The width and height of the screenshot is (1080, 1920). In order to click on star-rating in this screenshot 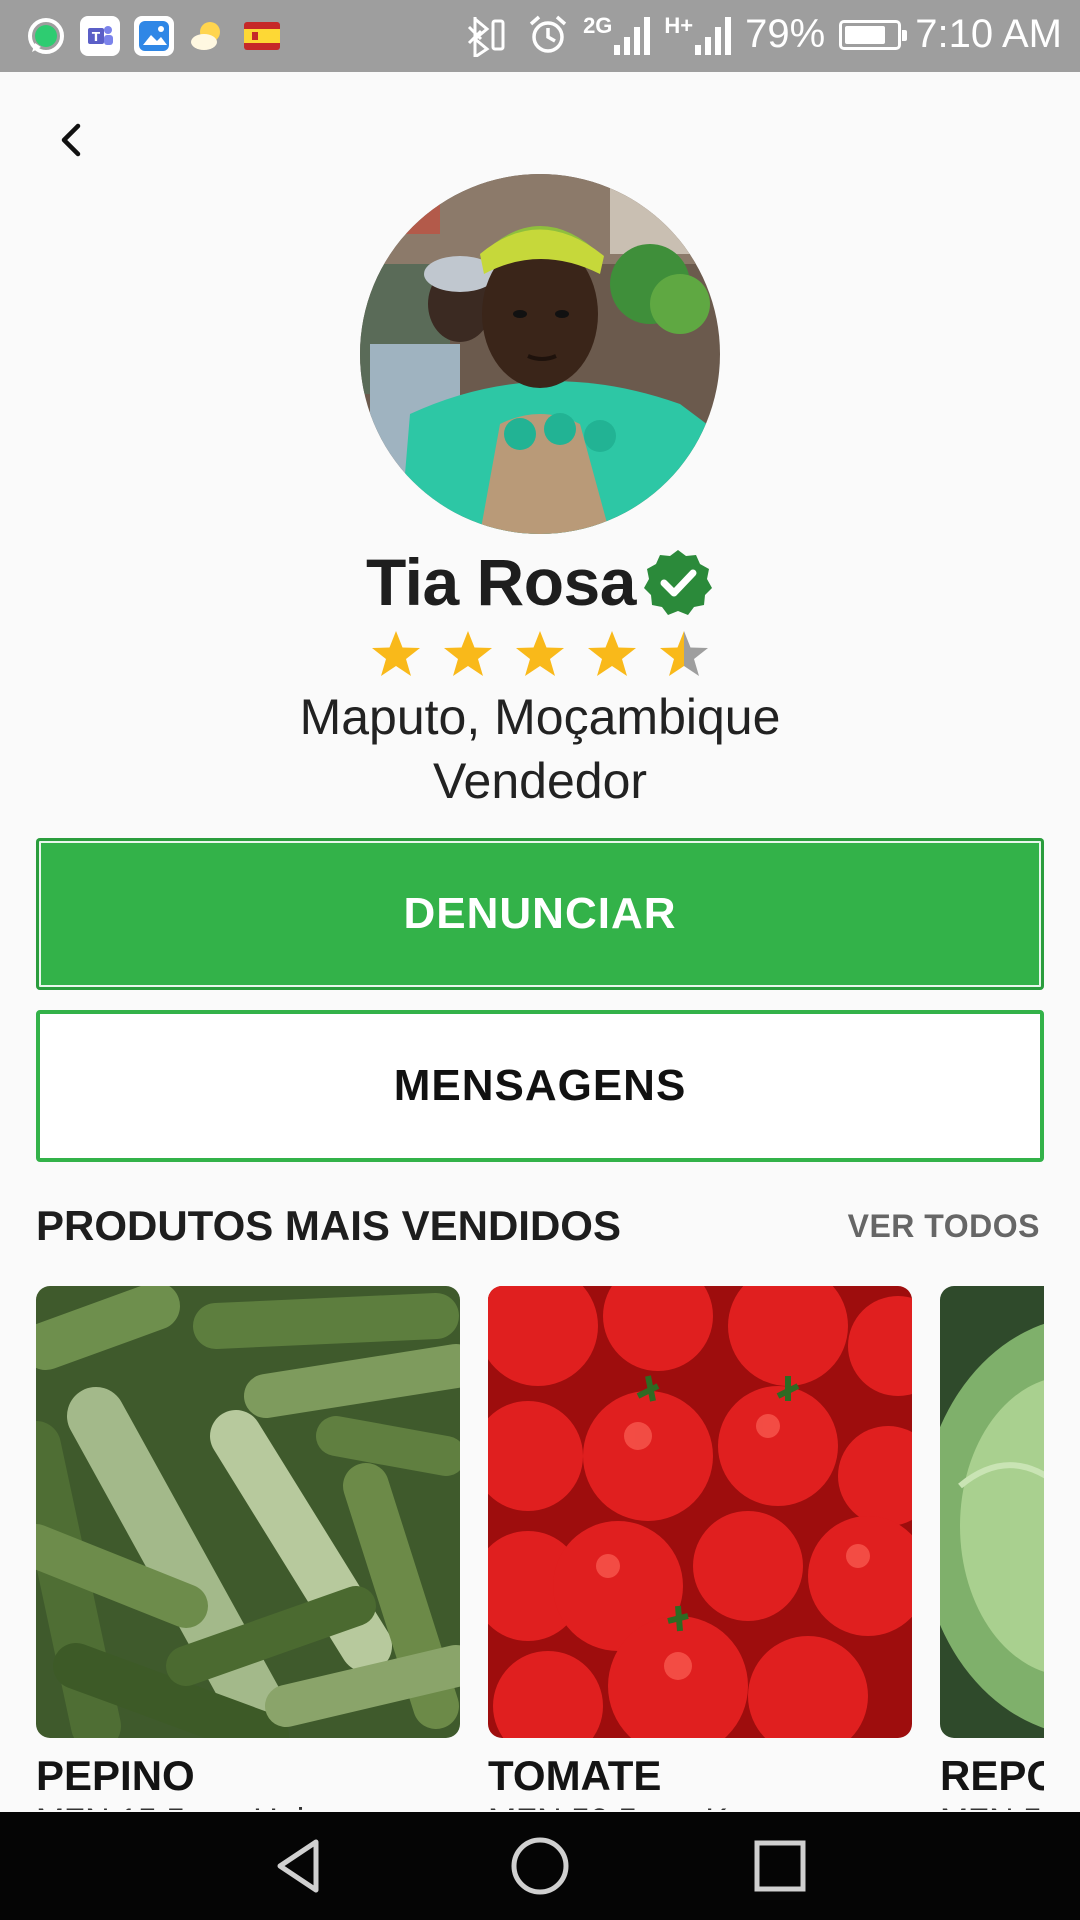, I will do `click(540, 655)`.